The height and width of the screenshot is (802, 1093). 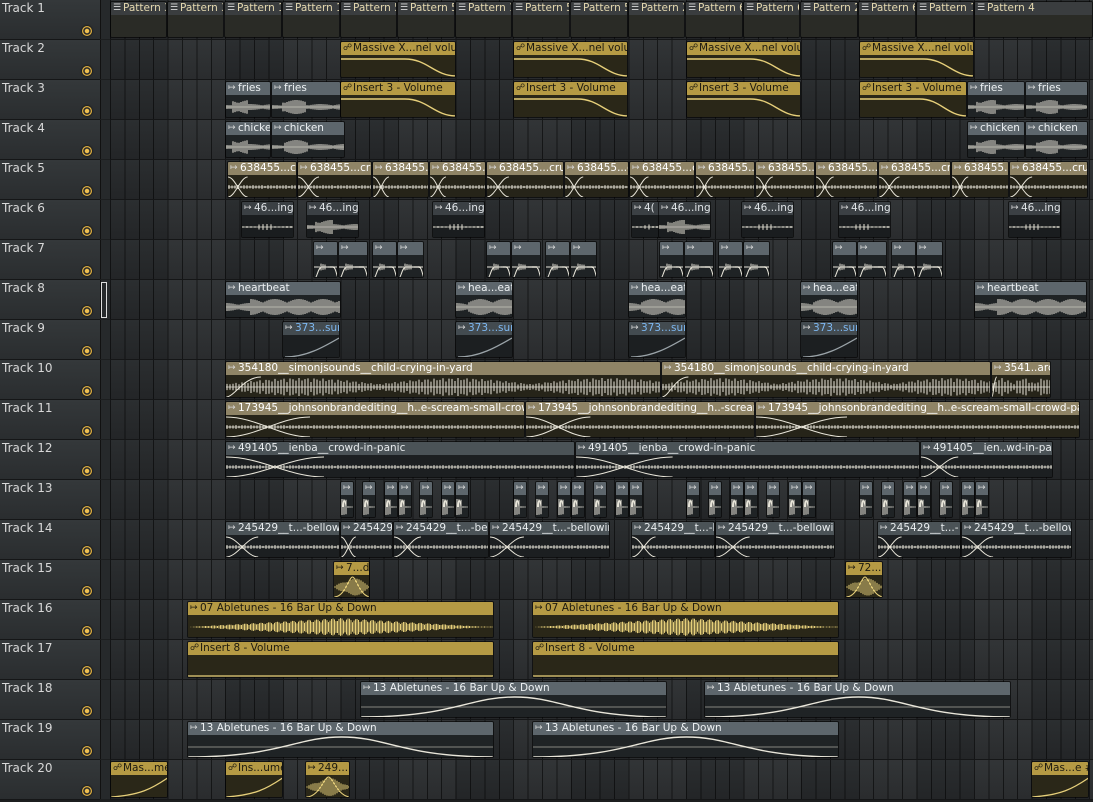 What do you see at coordinates (50, 740) in the screenshot?
I see `track-header: Track 19` at bounding box center [50, 740].